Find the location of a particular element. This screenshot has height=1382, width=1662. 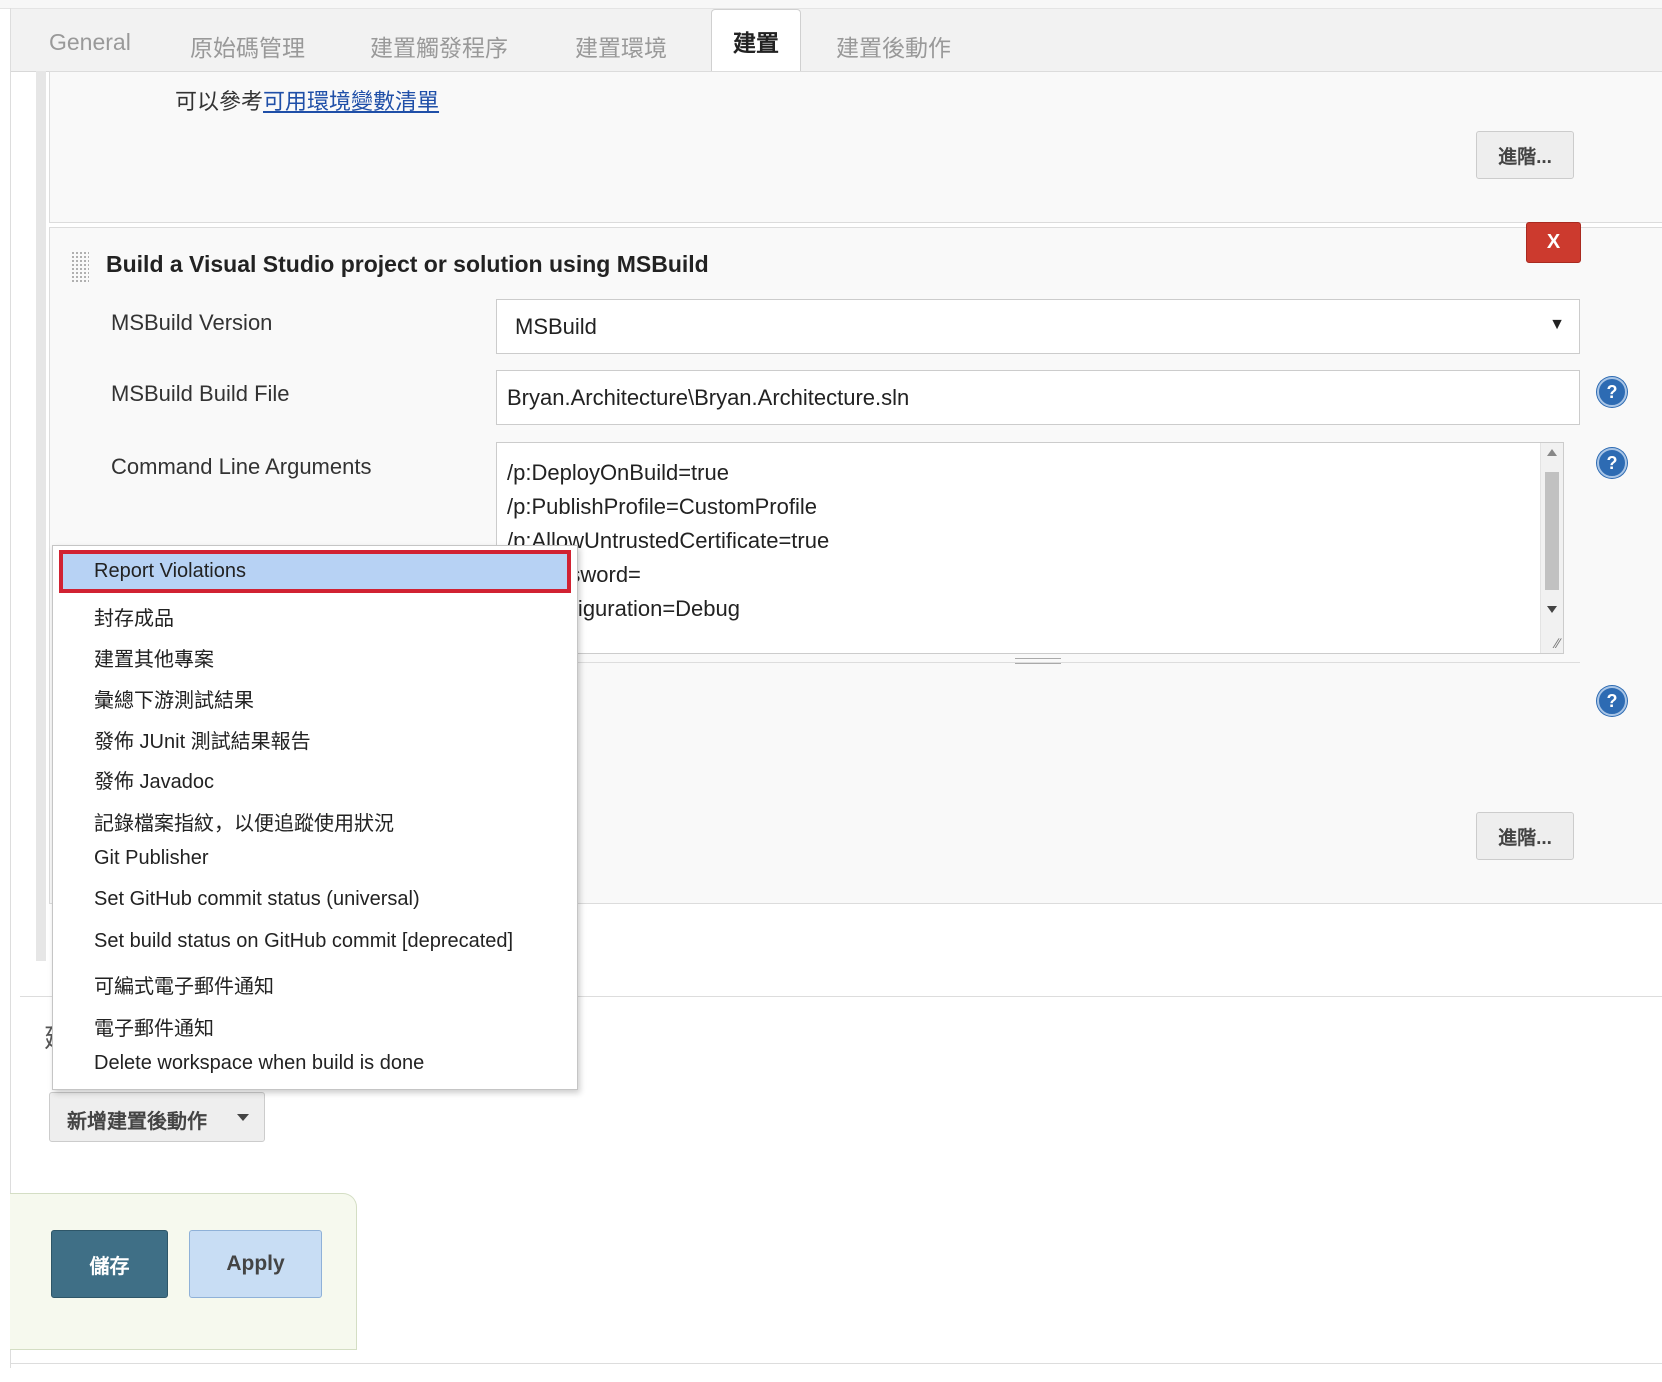

tab-build: 建置 is located at coordinates (756, 41).